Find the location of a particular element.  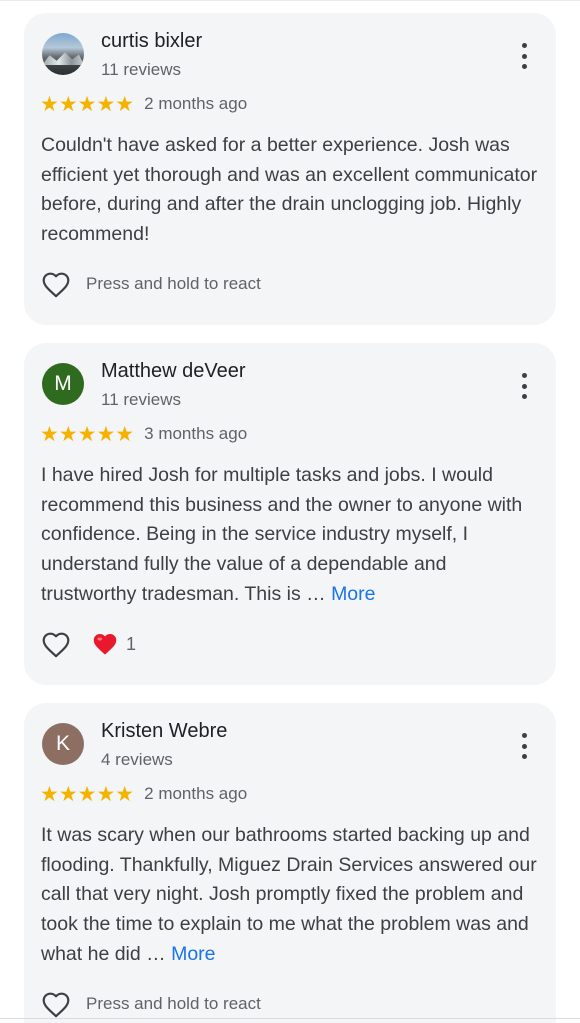

rating-row: ★★★★★ 3 months ago is located at coordinates (143, 434).